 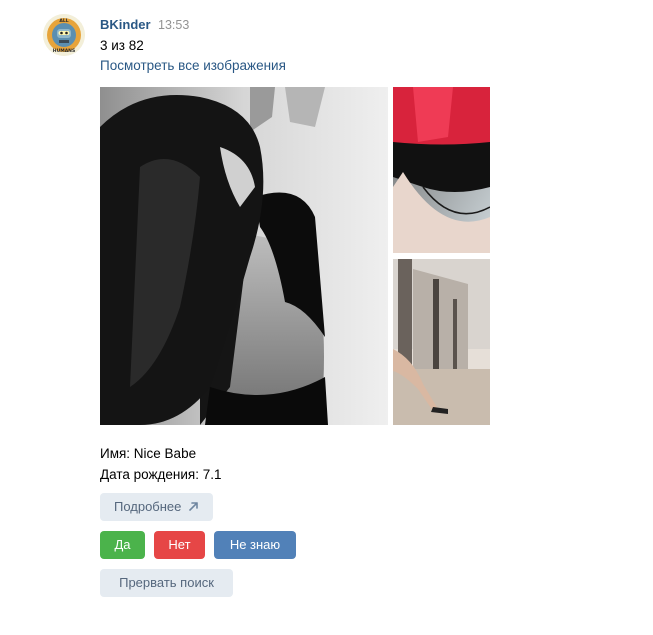 I want to click on image-counter: 3 из 82, so click(x=122, y=45).